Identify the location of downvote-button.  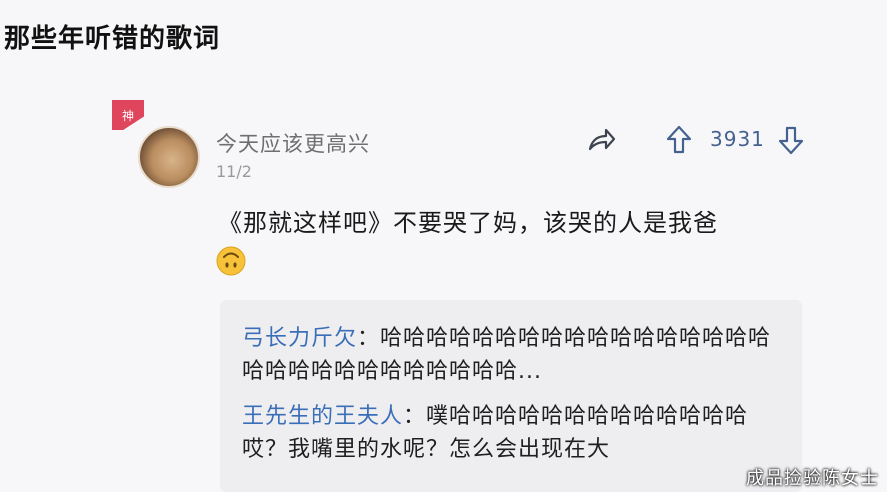
(791, 140).